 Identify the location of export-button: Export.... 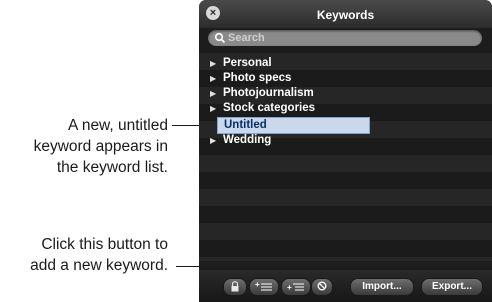
(452, 287).